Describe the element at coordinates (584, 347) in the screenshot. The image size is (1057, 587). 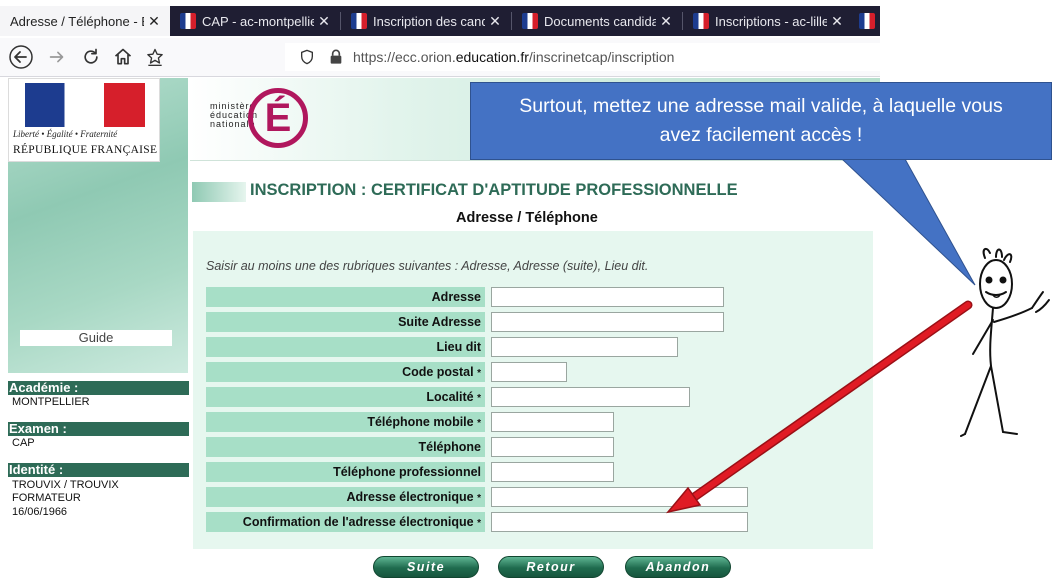
I see `lieu-dit-input` at that location.